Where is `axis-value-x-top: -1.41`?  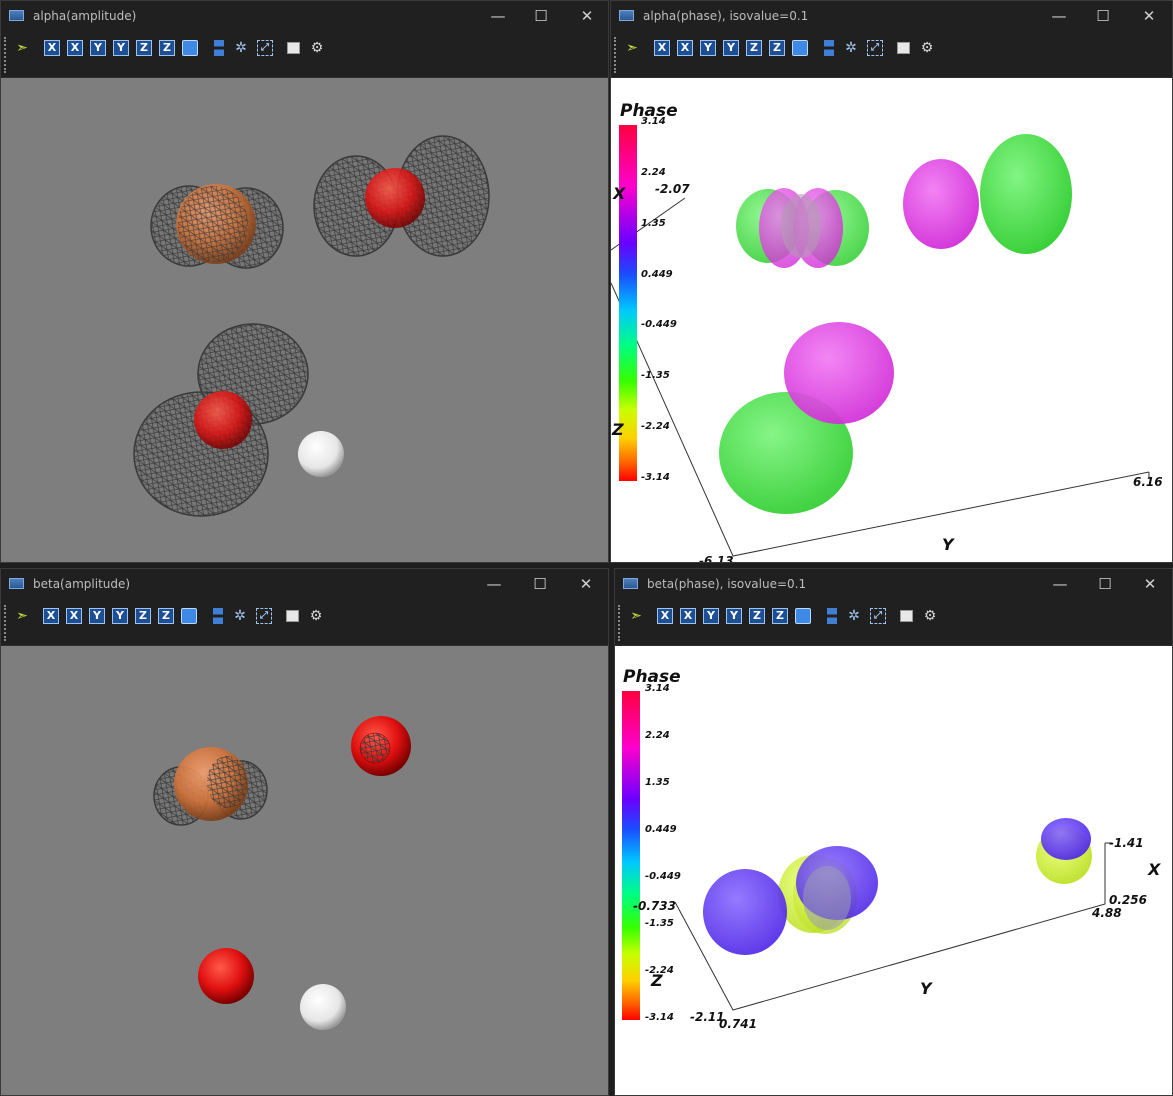 axis-value-x-top: -1.41 is located at coordinates (1126, 843).